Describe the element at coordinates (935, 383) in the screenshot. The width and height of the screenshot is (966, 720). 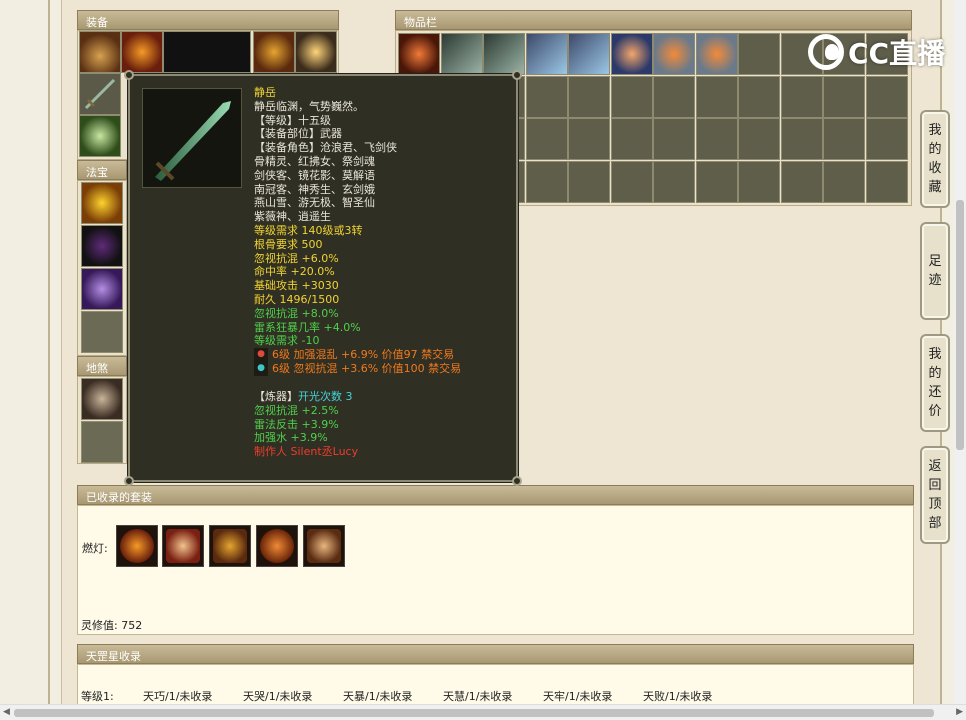
I see `my-bargain-button: 我的还价` at that location.